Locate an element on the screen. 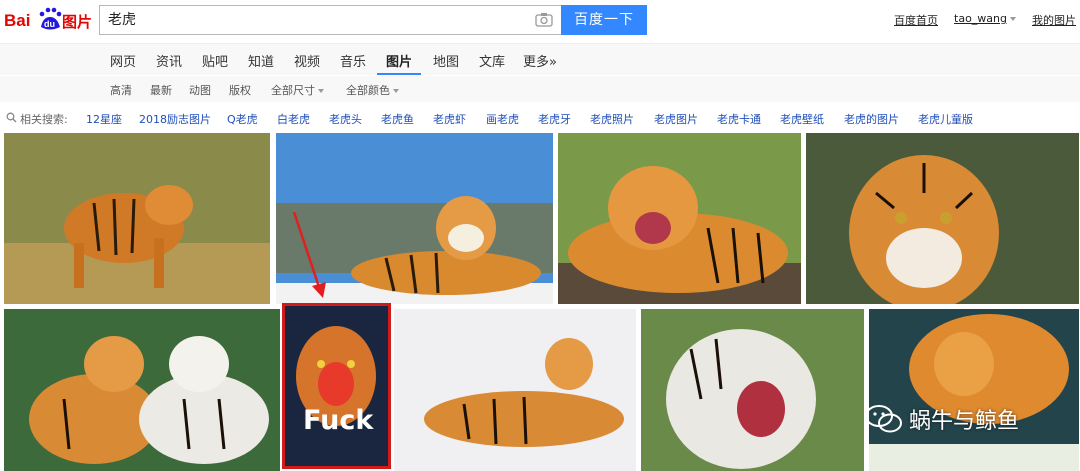 The image size is (1080, 471). filter-bar: 高清 最新 动图 版权 全部尺寸 全部颜色 is located at coordinates (540, 89).